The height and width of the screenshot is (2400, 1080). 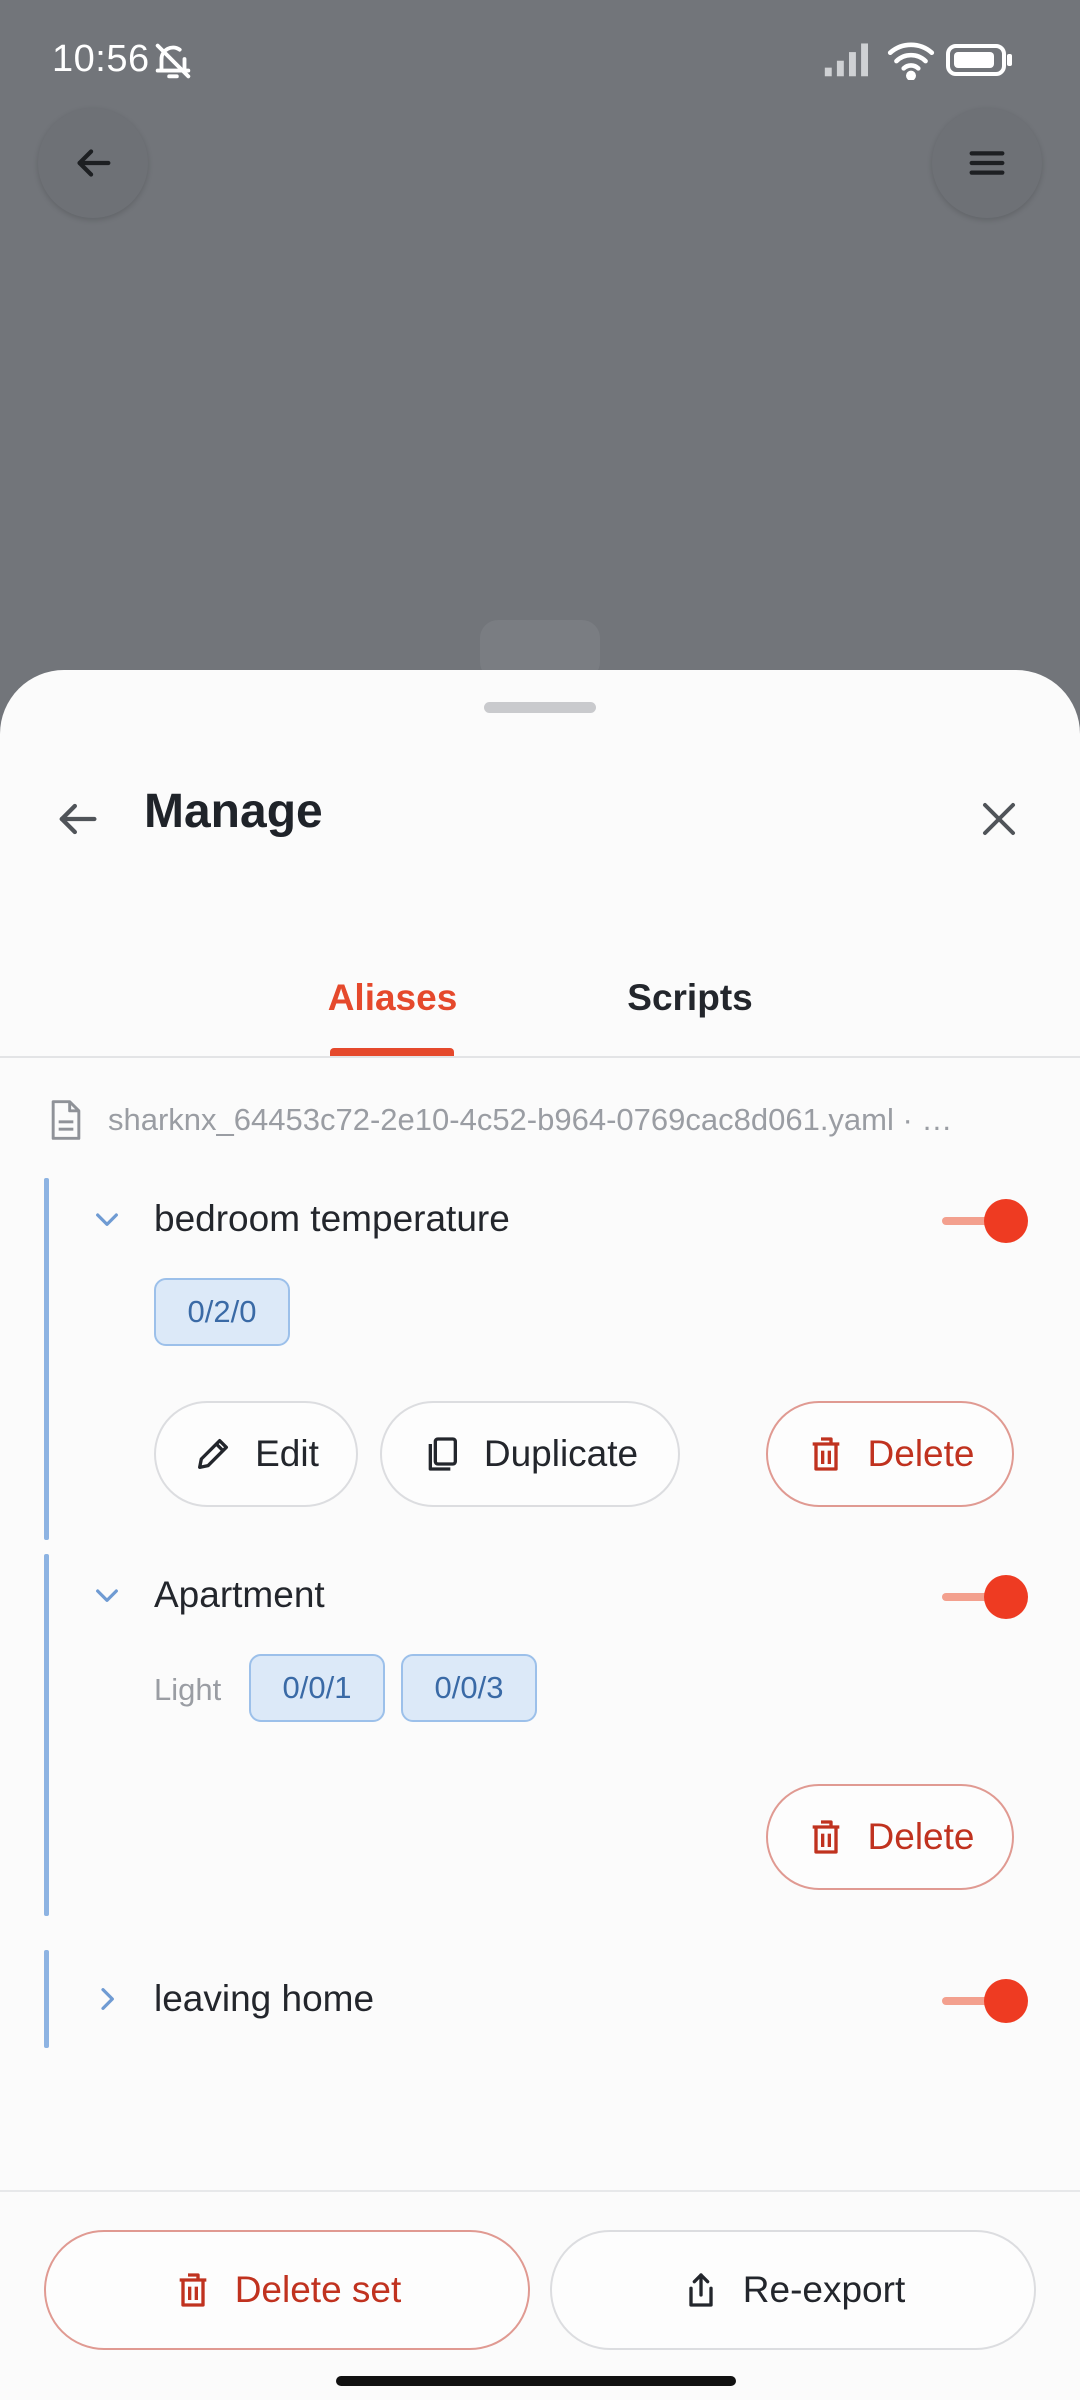 I want to click on close-icon, so click(x=999, y=819).